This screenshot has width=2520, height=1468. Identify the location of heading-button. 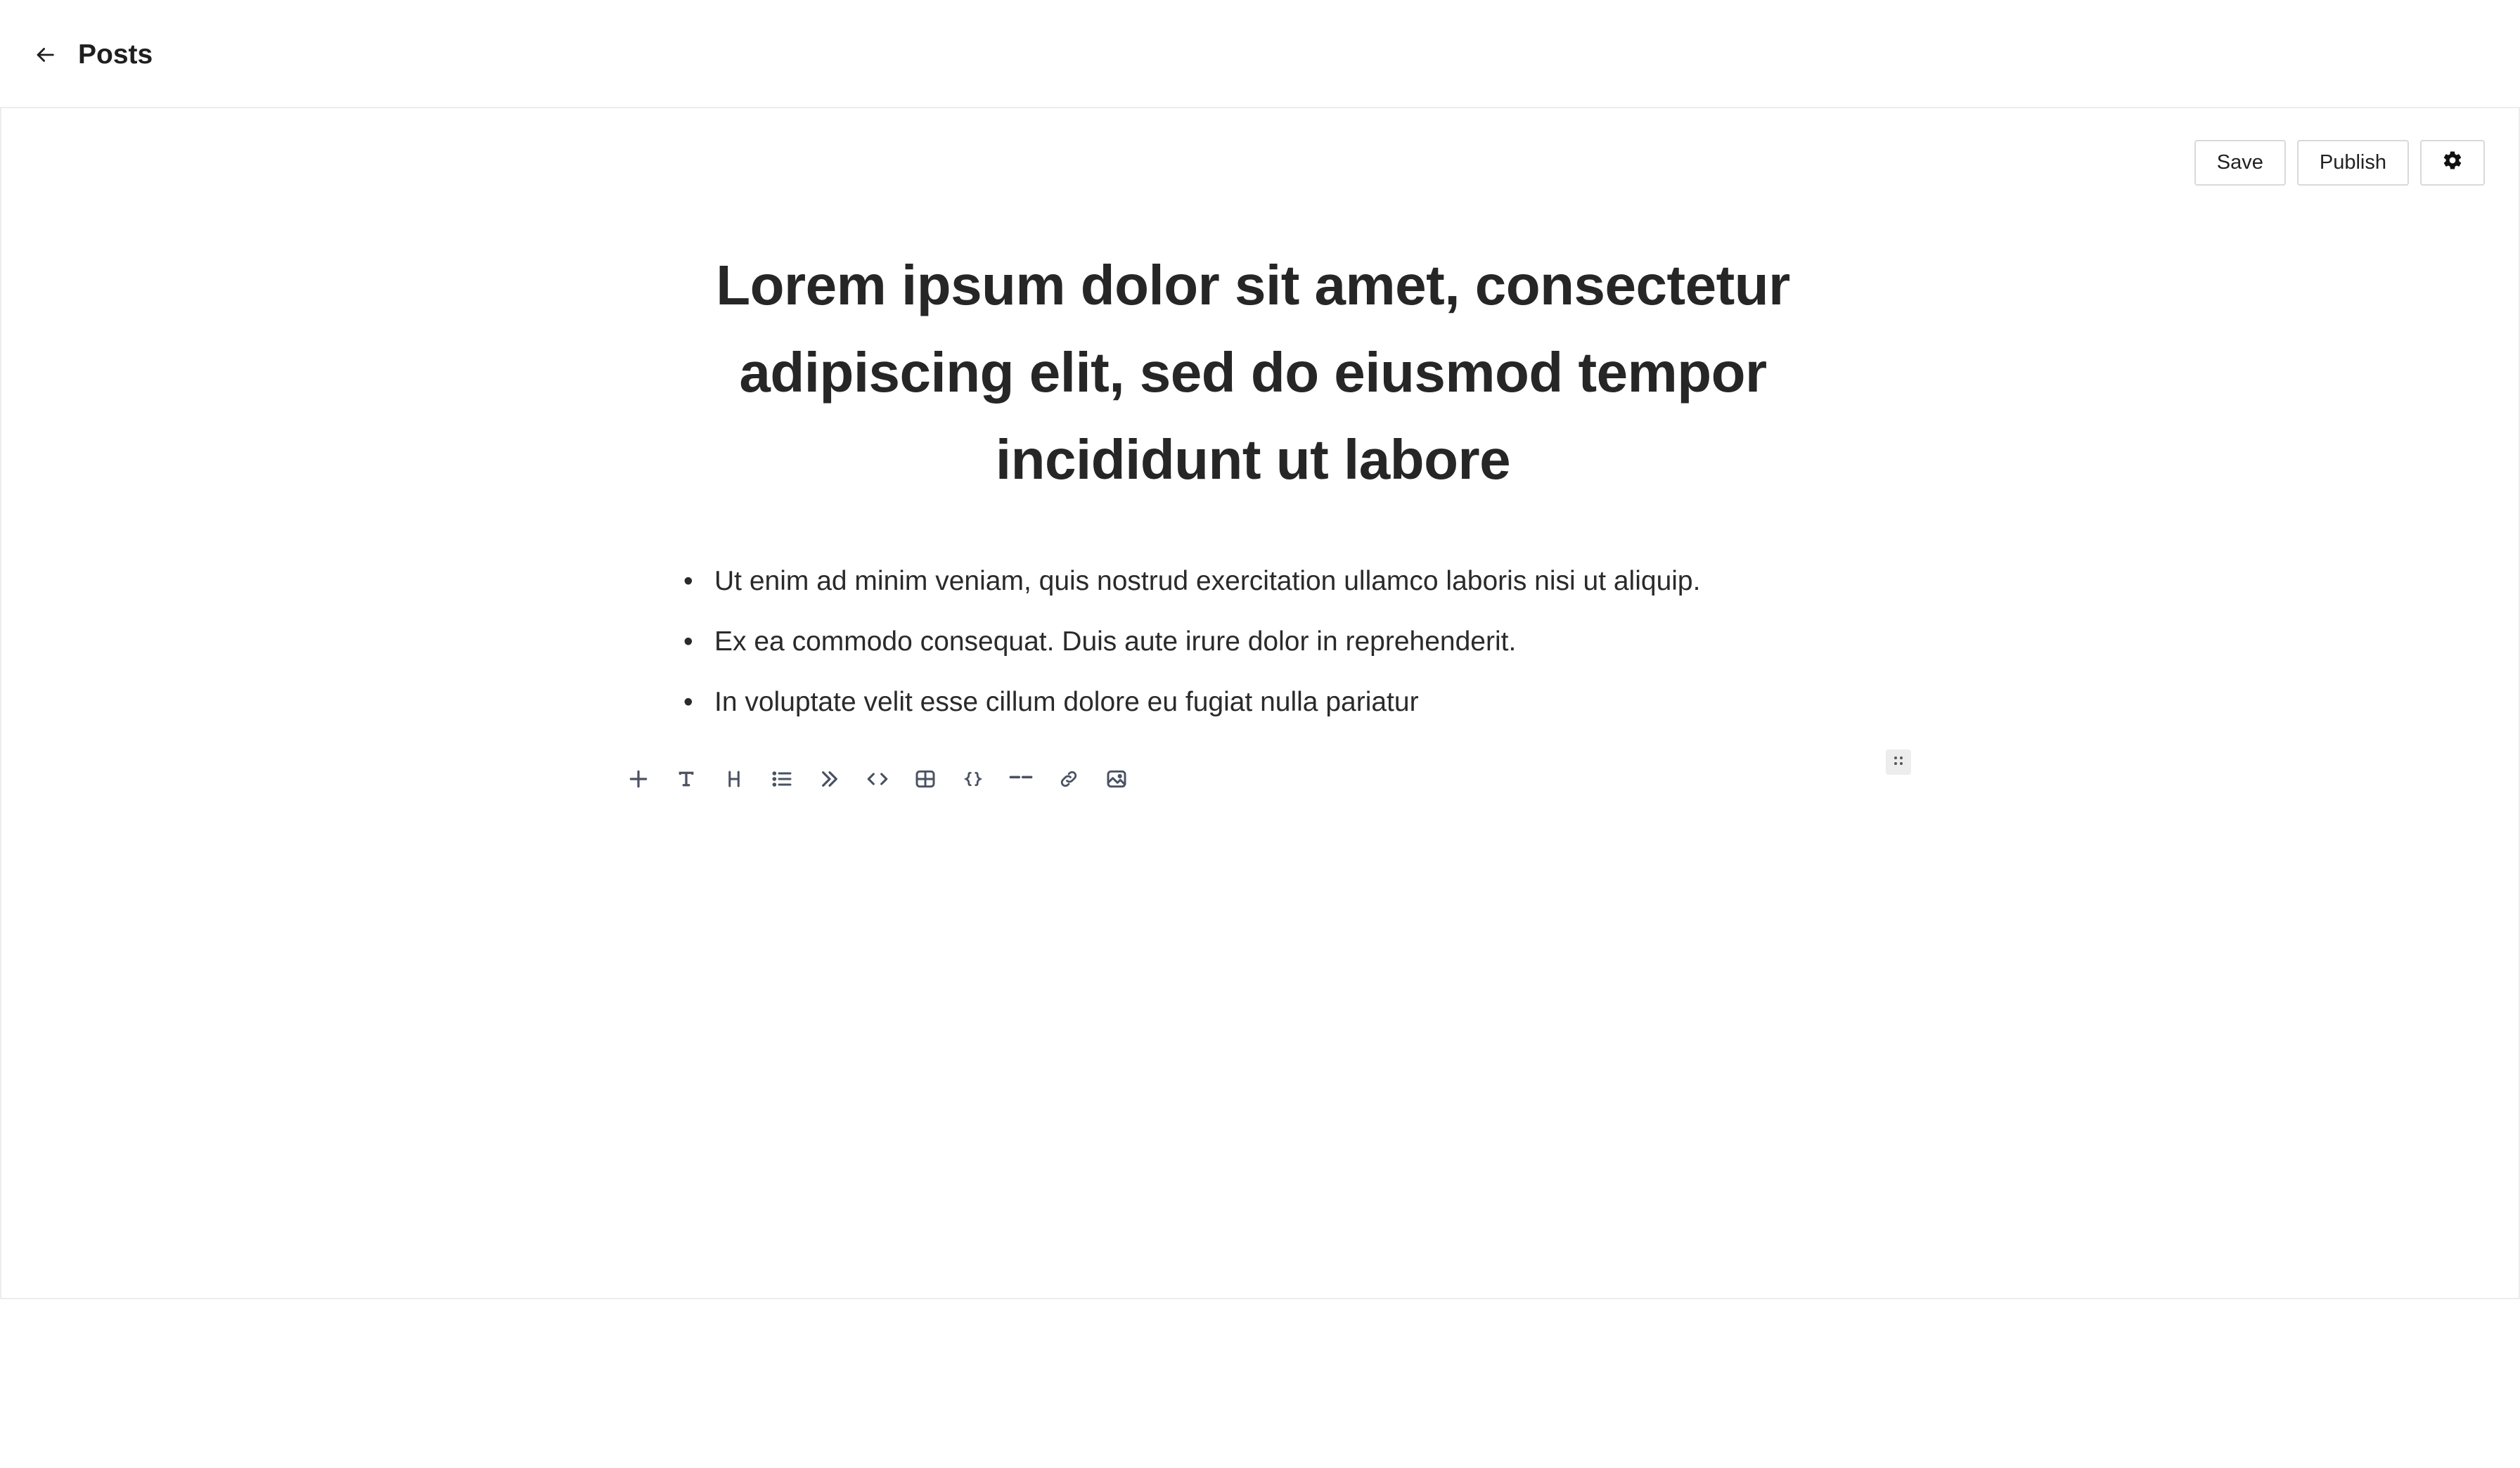
(734, 779).